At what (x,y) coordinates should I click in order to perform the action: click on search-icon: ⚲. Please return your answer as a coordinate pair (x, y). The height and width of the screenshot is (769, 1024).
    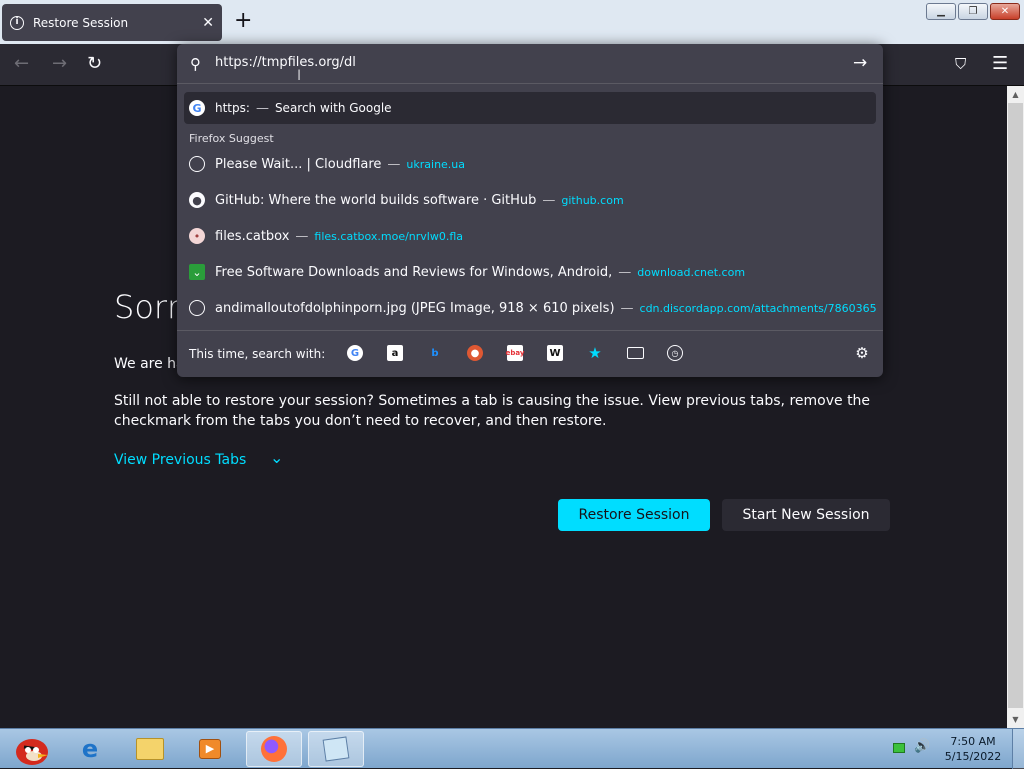
    Looking at the image, I should click on (195, 64).